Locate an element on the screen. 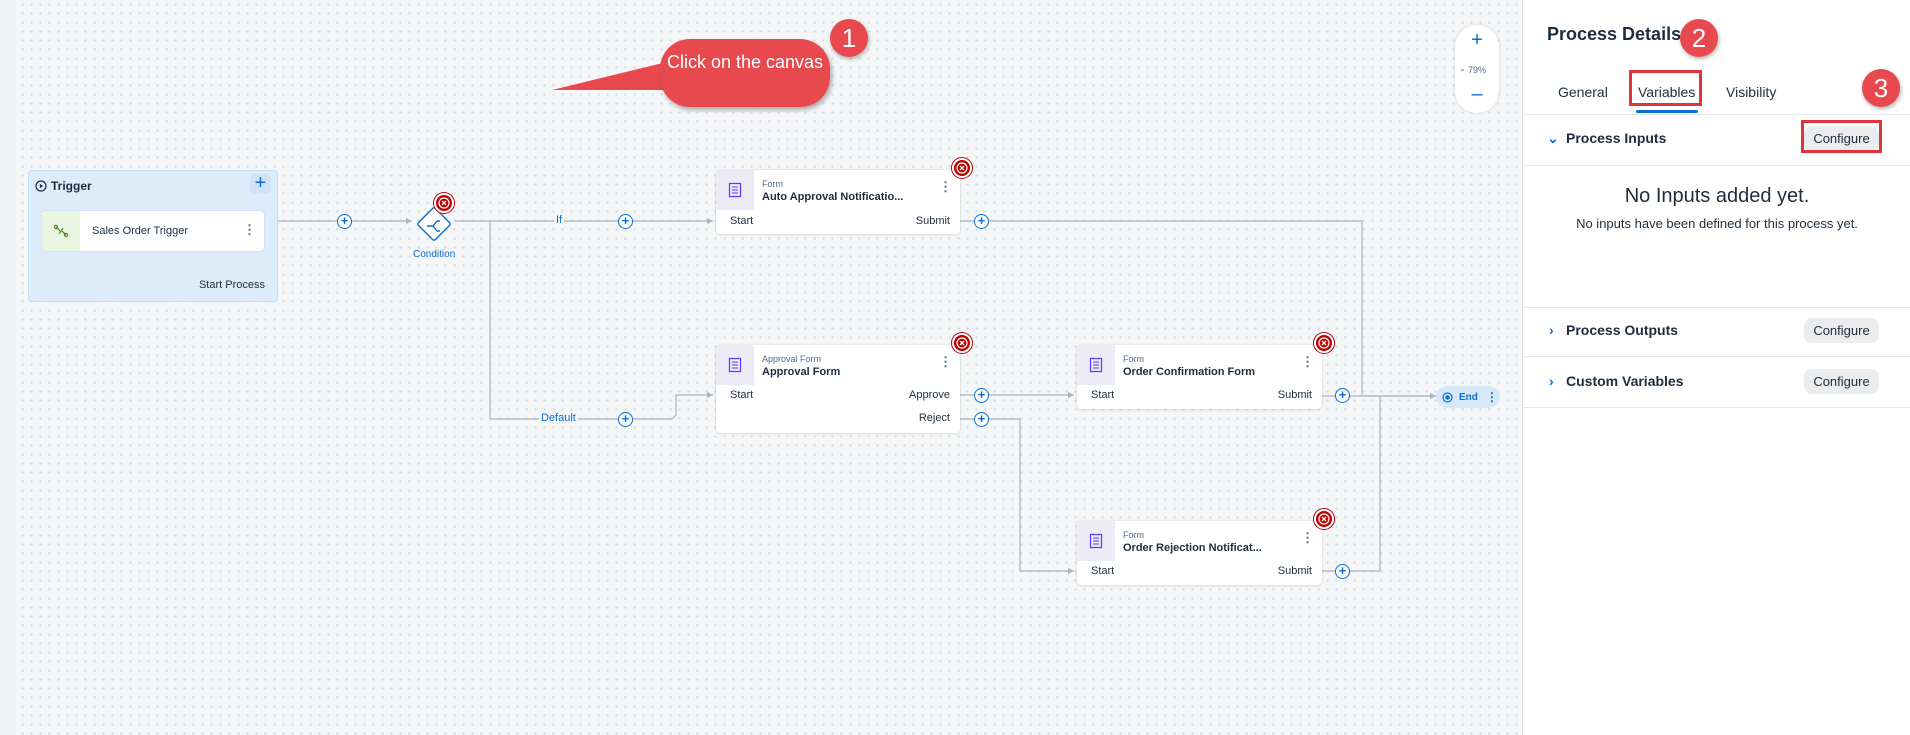 This screenshot has height=735, width=1910. play-circle-icon is located at coordinates (41, 188).